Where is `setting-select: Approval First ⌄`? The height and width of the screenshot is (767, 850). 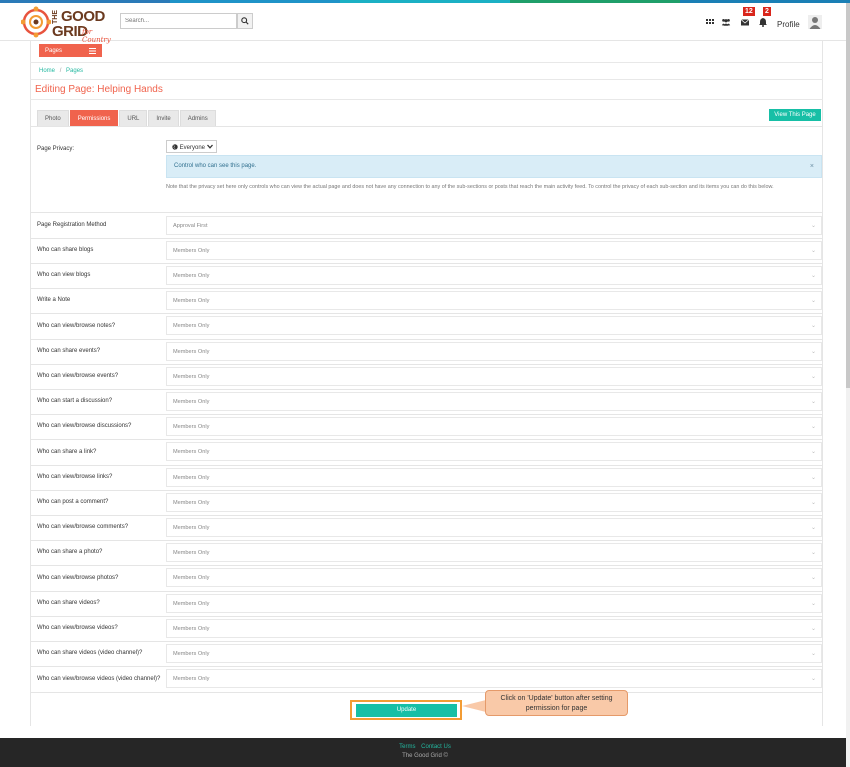
setting-select: Approval First ⌄ is located at coordinates (494, 225).